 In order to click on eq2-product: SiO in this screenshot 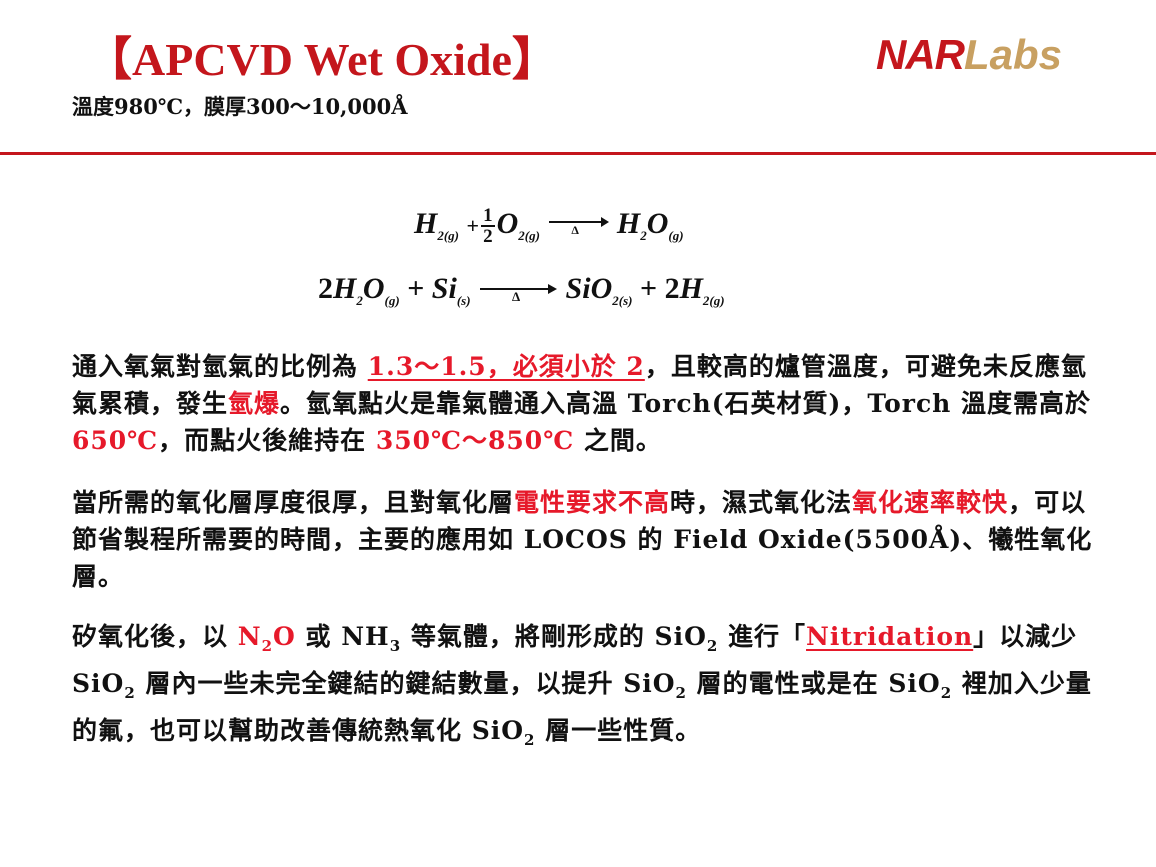, I will do `click(589, 288)`.